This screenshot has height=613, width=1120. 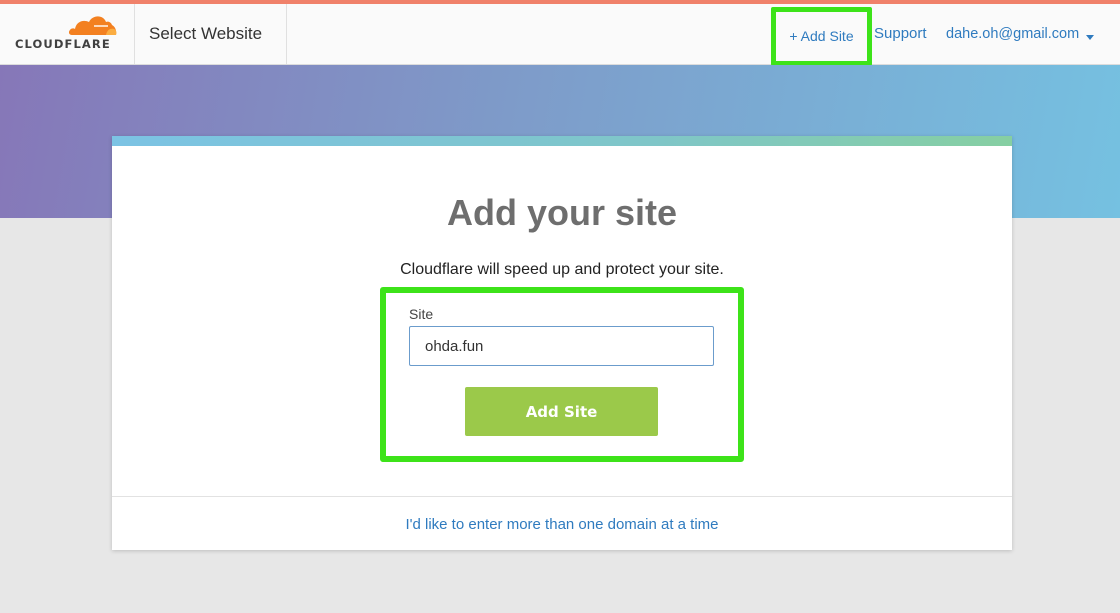 What do you see at coordinates (211, 34) in the screenshot?
I see `page-title: Select Website` at bounding box center [211, 34].